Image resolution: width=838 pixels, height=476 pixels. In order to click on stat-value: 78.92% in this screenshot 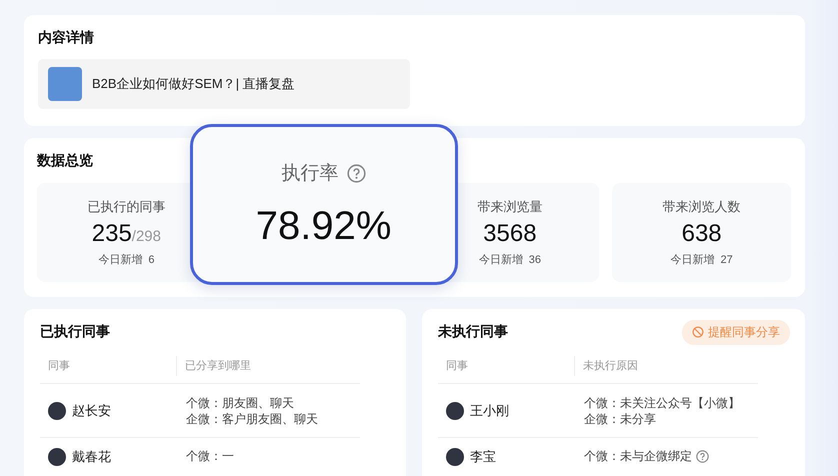, I will do `click(324, 226)`.